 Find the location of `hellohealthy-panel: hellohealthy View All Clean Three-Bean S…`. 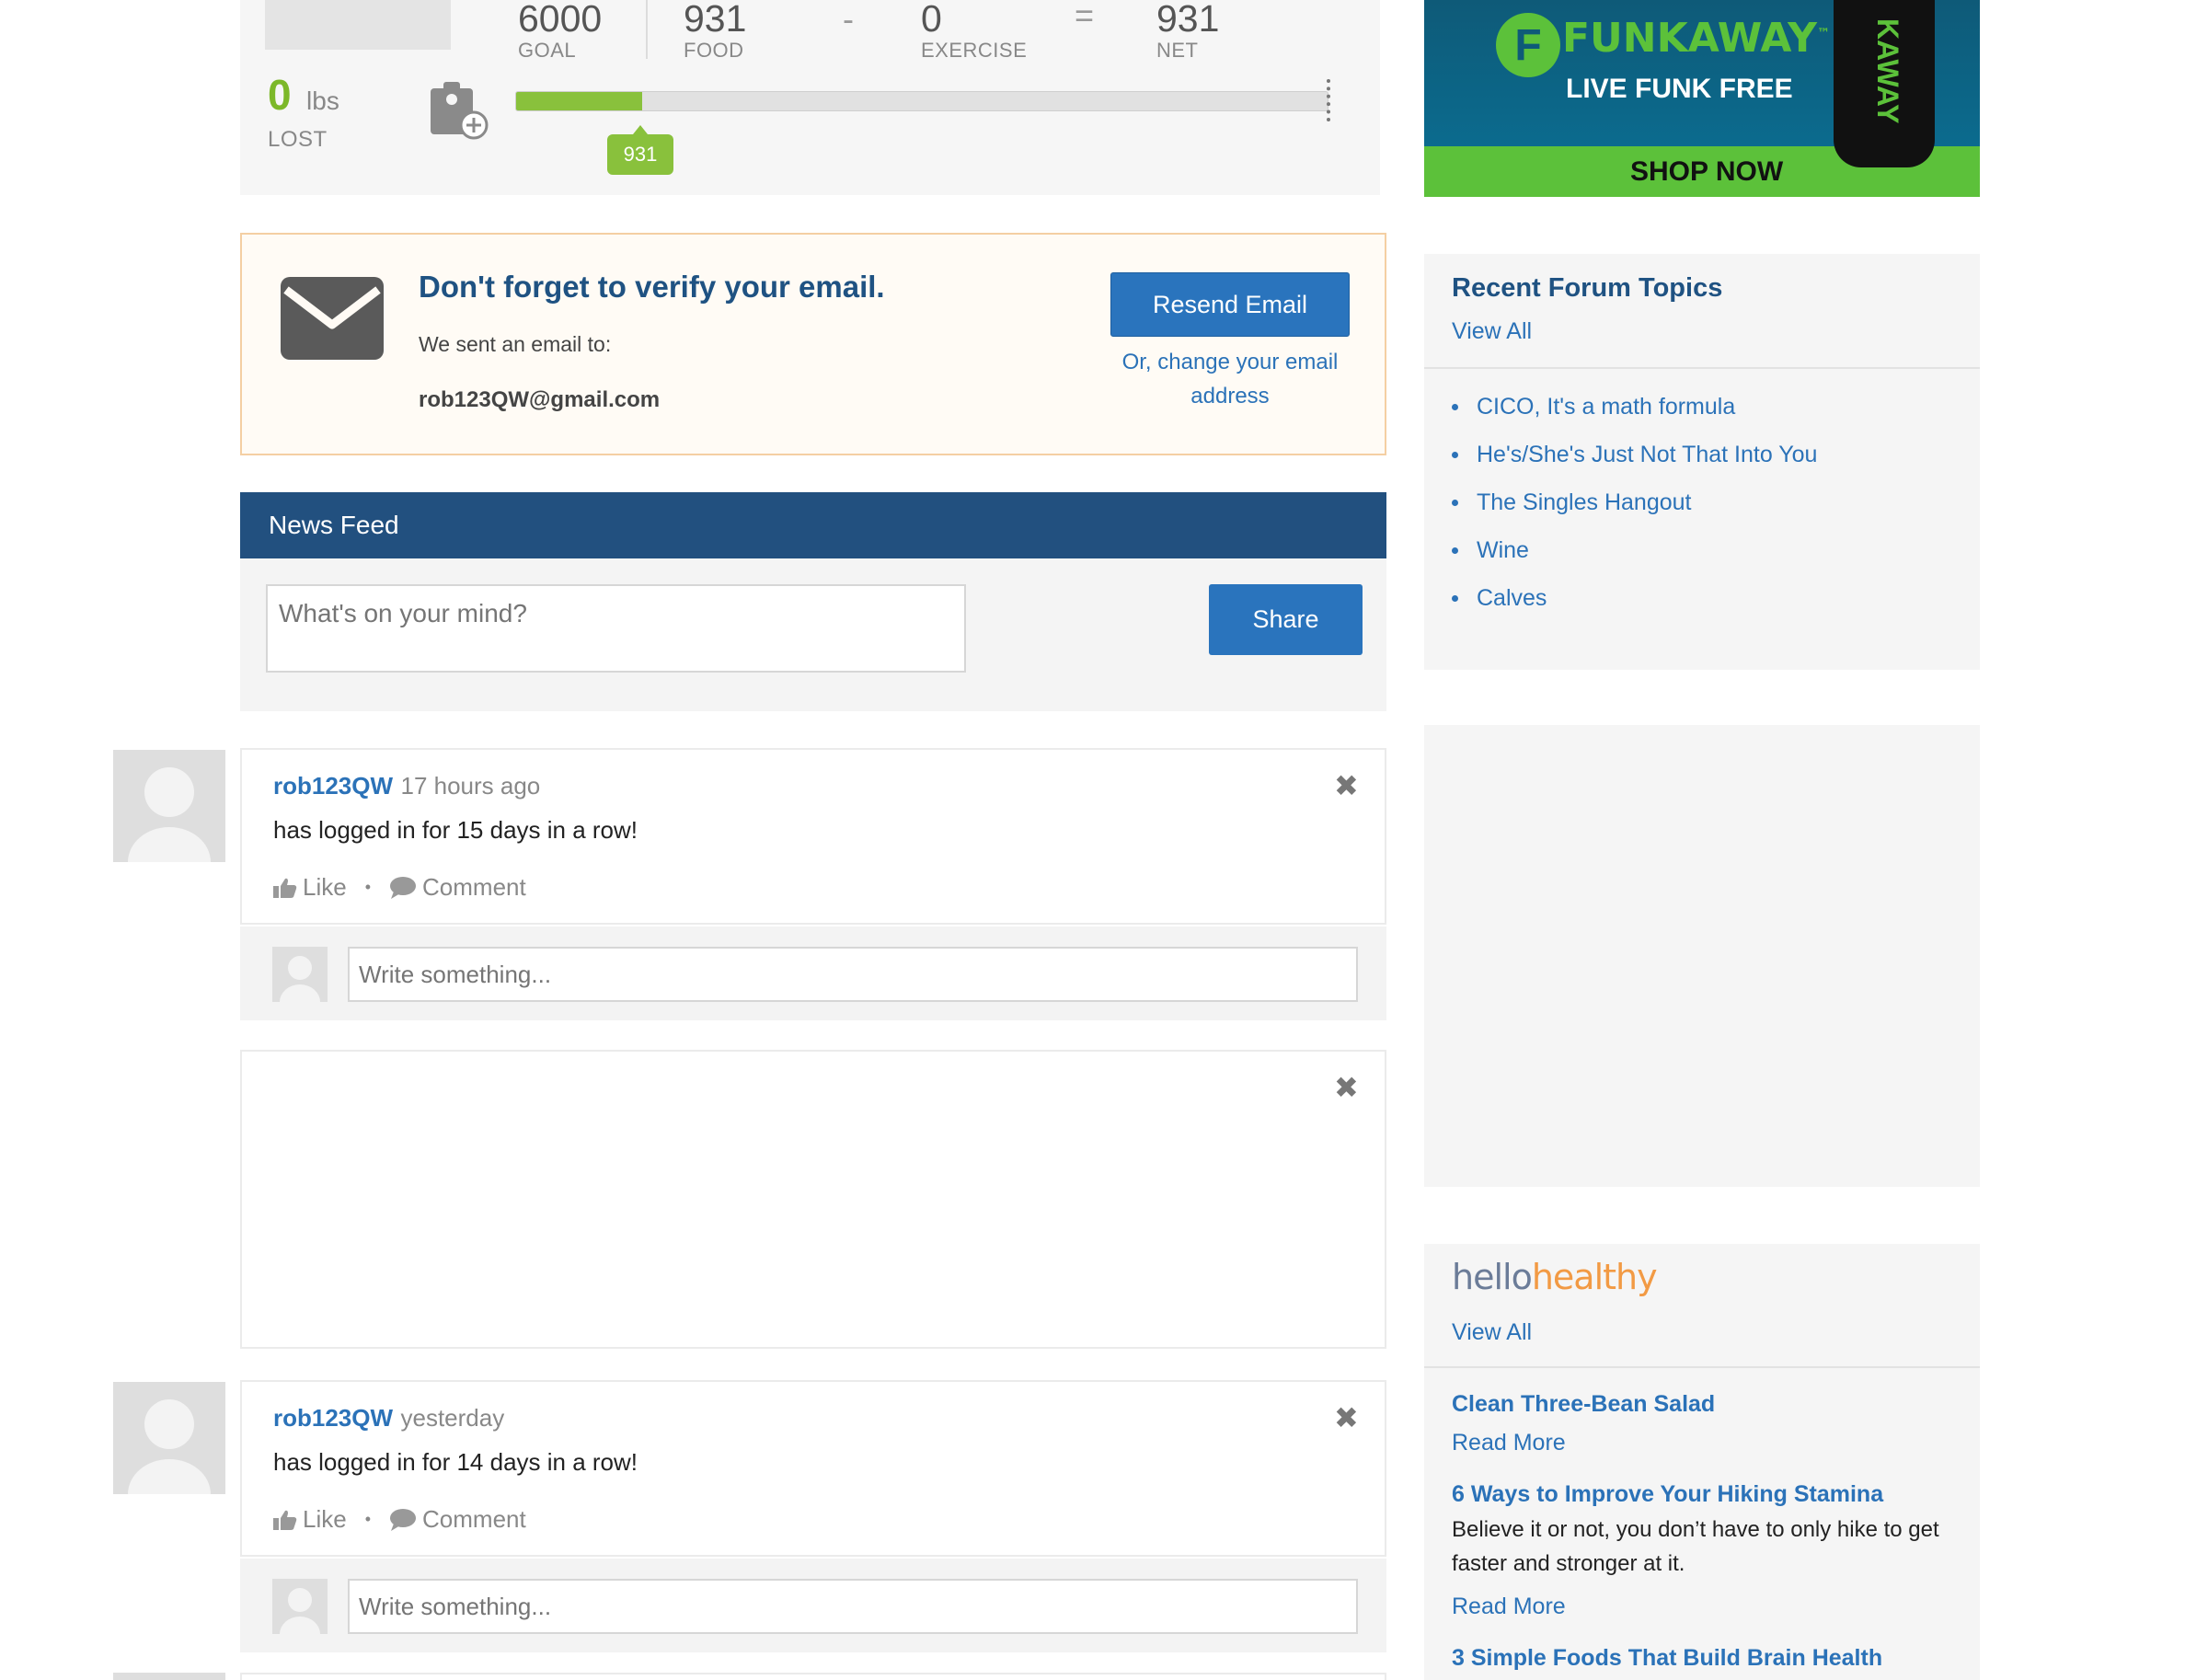

hellohealthy-panel: hellohealthy View All Clean Three-Bean S… is located at coordinates (1702, 1462).